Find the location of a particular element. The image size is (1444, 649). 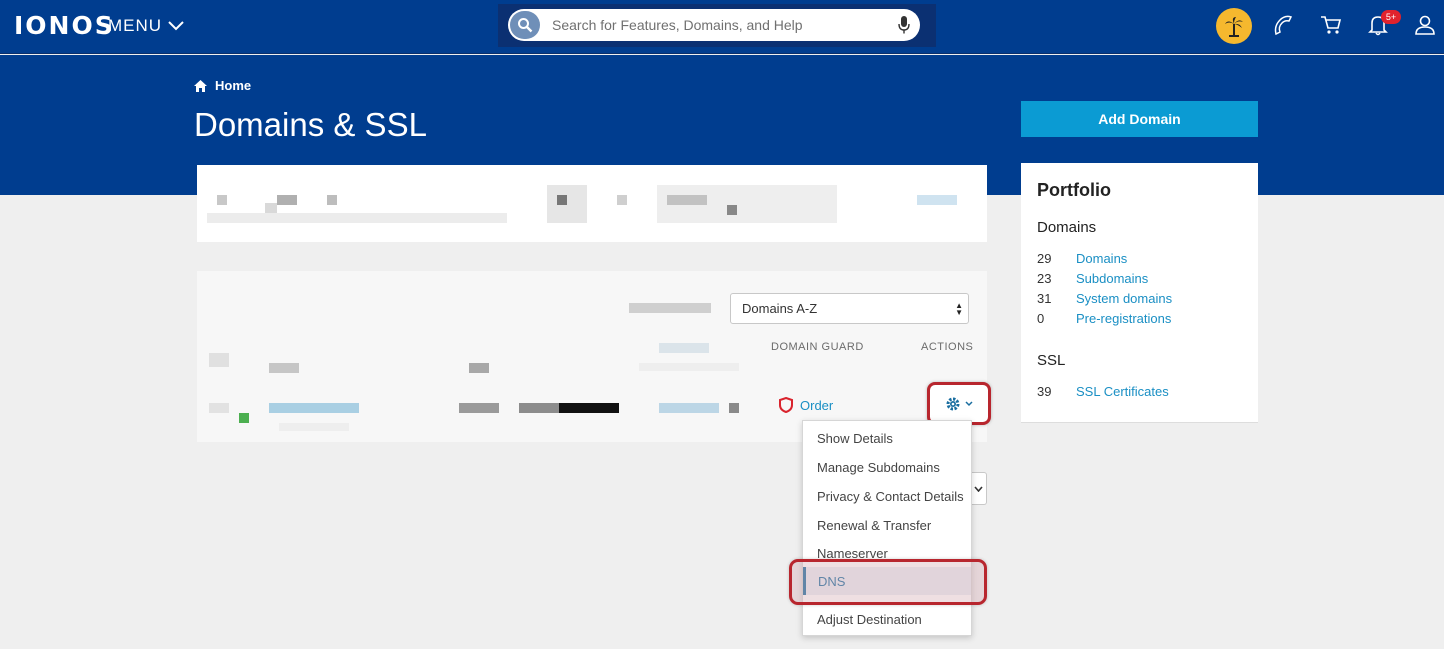

status-indicator is located at coordinates (244, 418).